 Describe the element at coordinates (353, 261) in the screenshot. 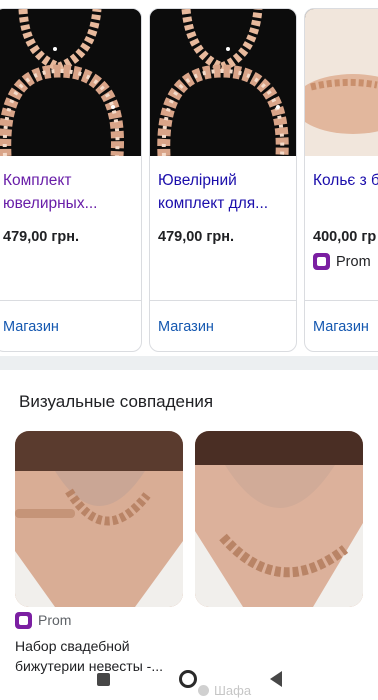

I see `seller-name: Prom` at that location.